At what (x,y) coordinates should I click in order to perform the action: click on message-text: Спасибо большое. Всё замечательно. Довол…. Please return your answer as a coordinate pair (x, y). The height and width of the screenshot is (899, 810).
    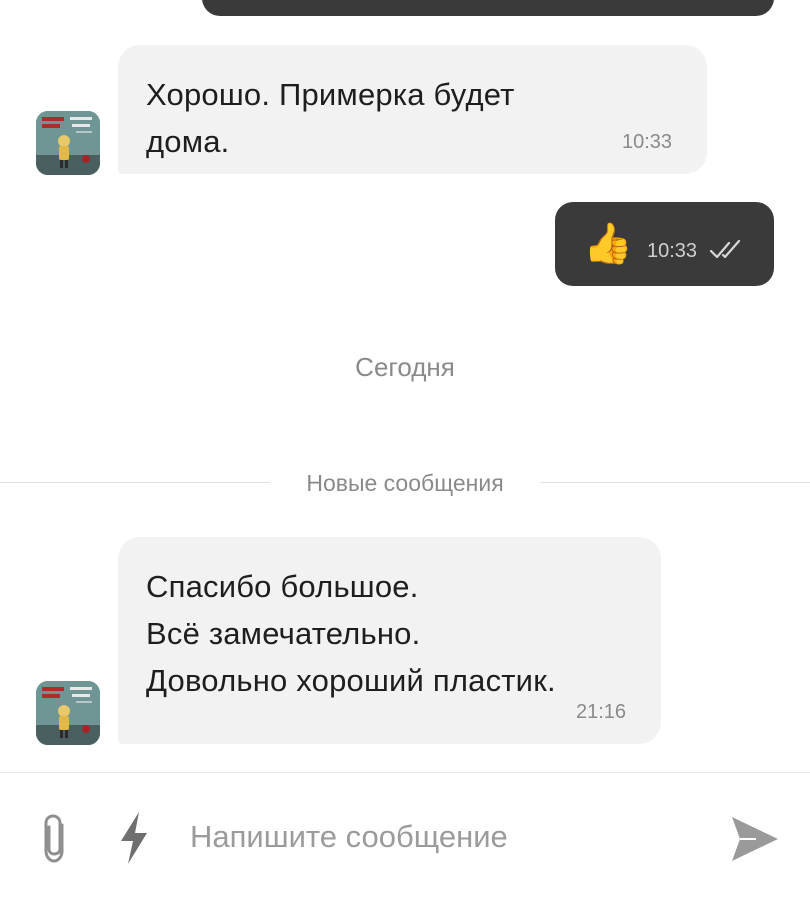
    Looking at the image, I should click on (351, 633).